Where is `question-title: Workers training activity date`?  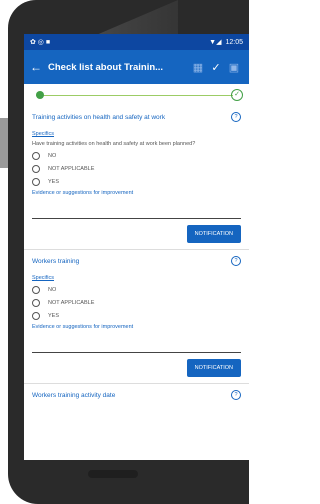 question-title: Workers training activity date is located at coordinates (74, 395).